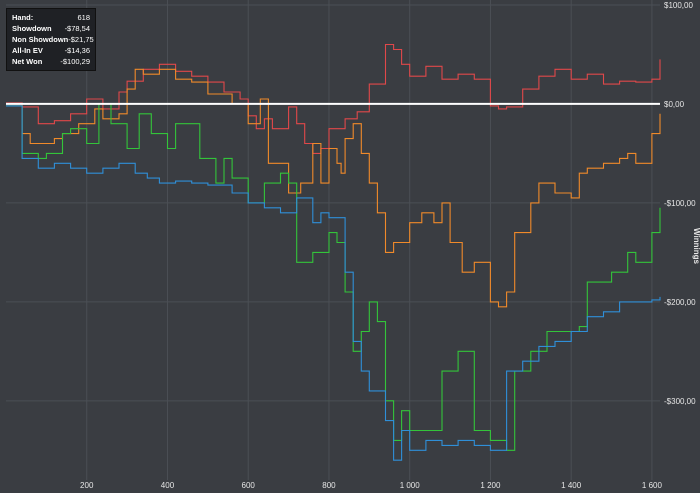 This screenshot has width=700, height=493. What do you see at coordinates (77, 50) in the screenshot?
I see `stat-value: -$14,36` at bounding box center [77, 50].